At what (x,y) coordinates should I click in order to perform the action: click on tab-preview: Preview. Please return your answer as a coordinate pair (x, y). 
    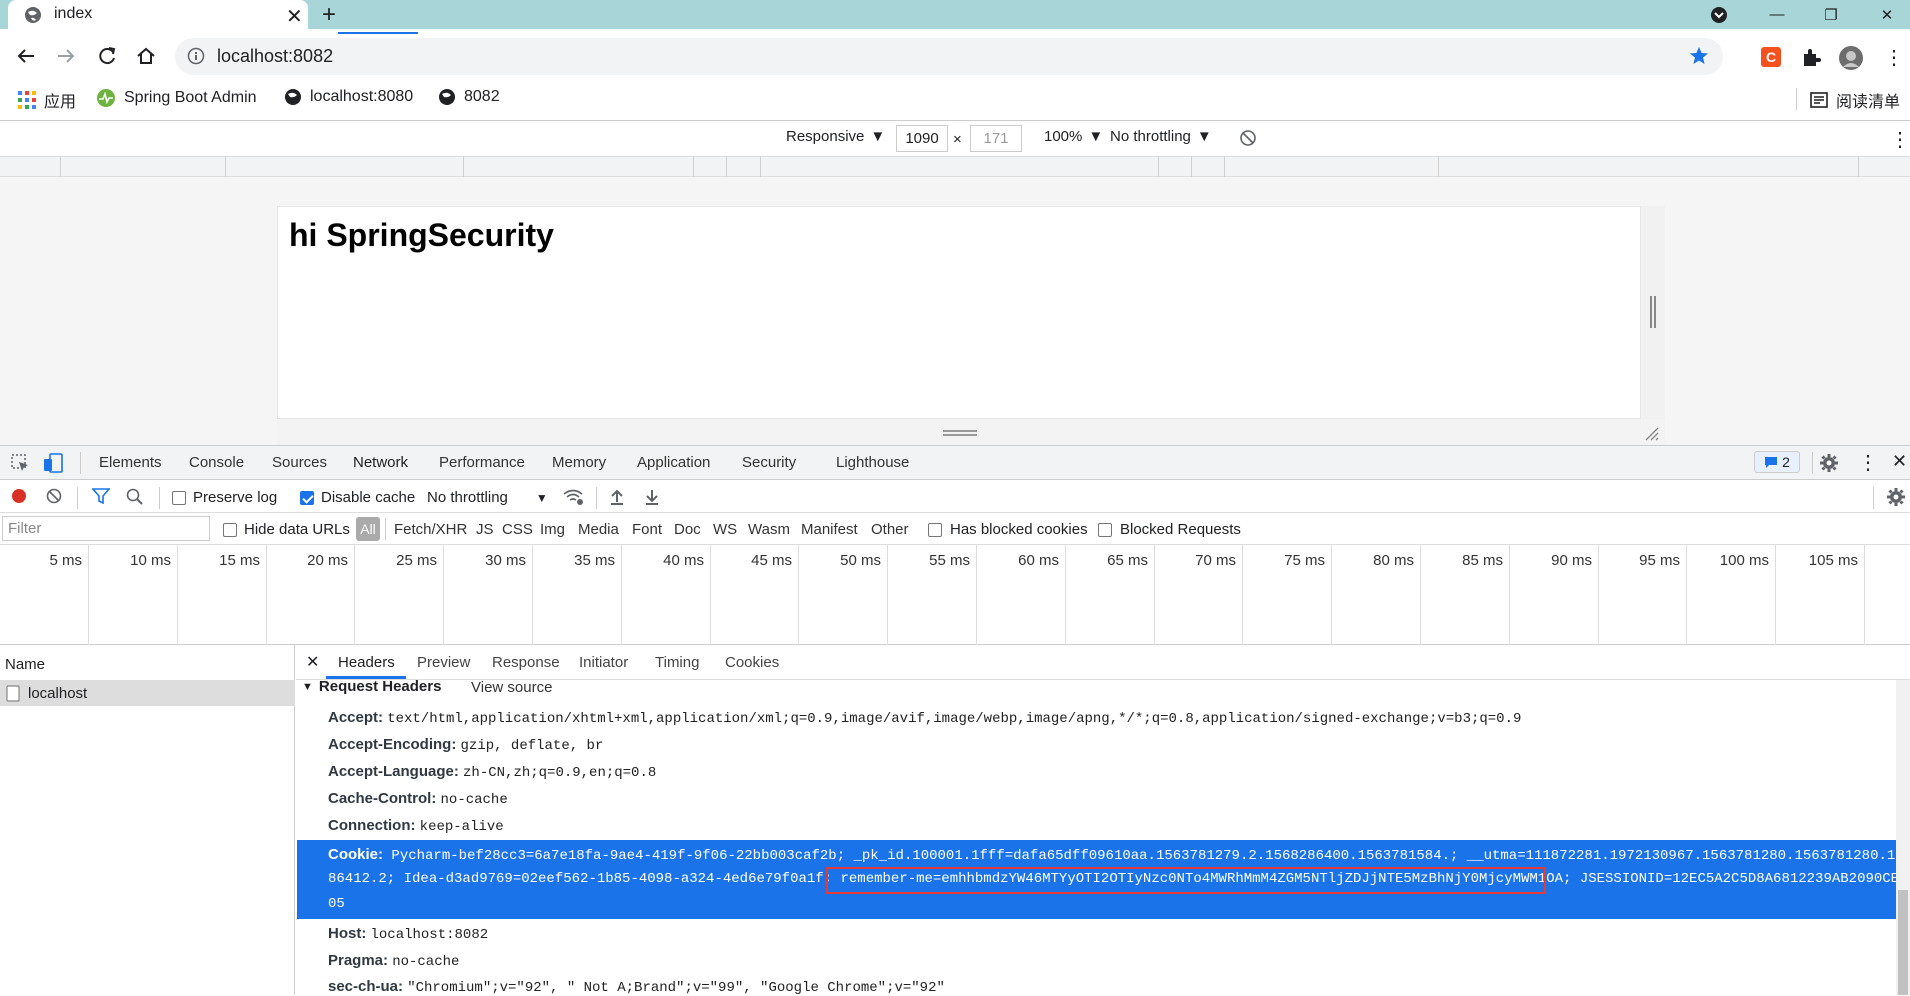
    Looking at the image, I should click on (443, 662).